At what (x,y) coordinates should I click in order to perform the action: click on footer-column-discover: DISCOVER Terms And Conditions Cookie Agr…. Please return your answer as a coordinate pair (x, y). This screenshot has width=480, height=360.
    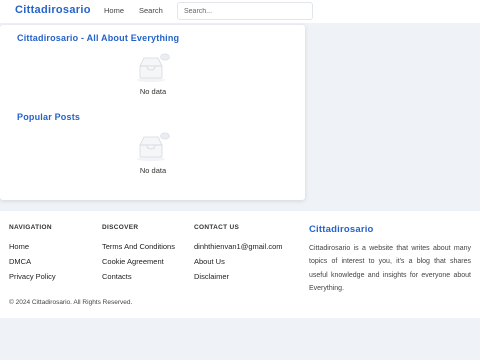
    Looking at the image, I should click on (138, 255).